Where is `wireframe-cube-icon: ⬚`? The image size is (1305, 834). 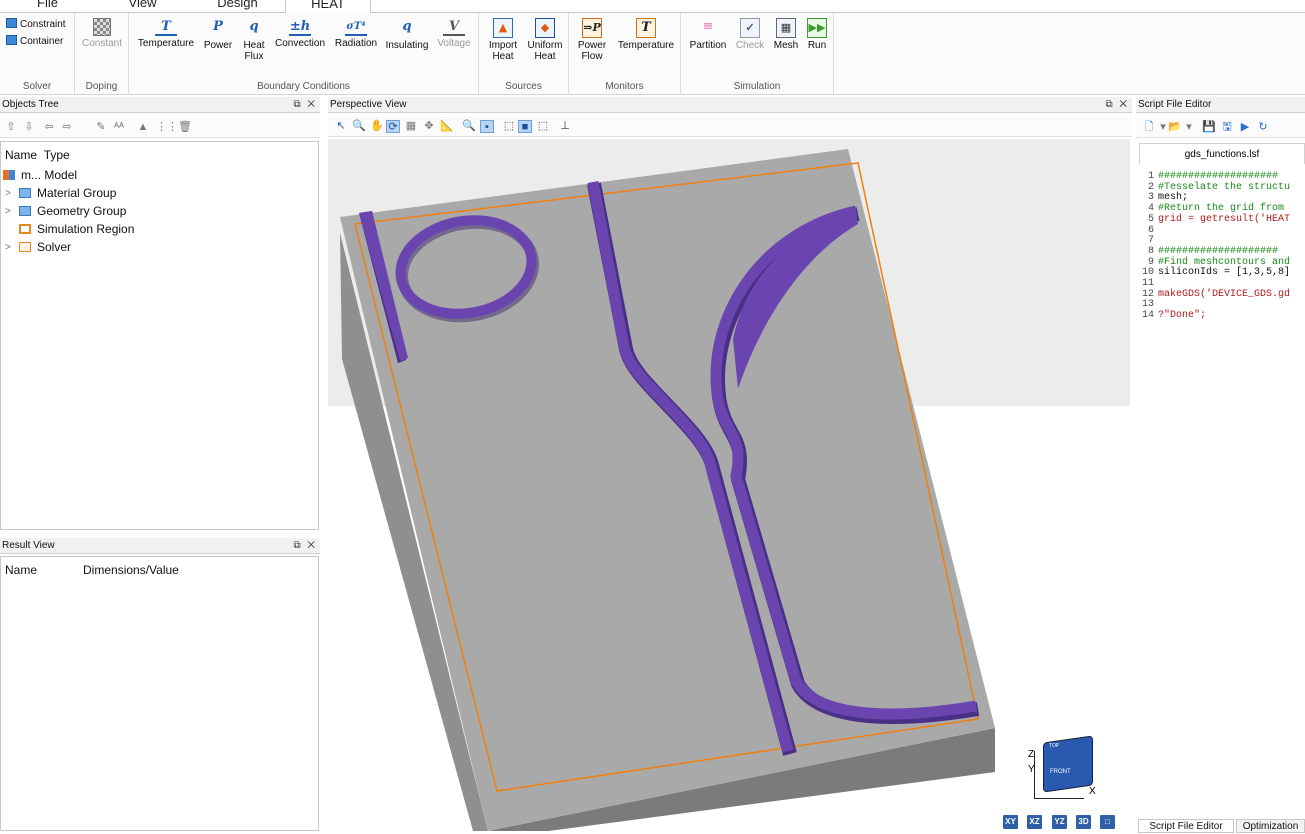
wireframe-cube-icon: ⬚ is located at coordinates (509, 126).